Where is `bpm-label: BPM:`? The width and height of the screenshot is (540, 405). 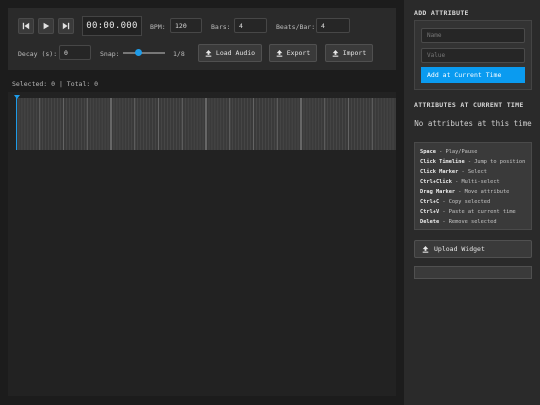 bpm-label: BPM: is located at coordinates (158, 27).